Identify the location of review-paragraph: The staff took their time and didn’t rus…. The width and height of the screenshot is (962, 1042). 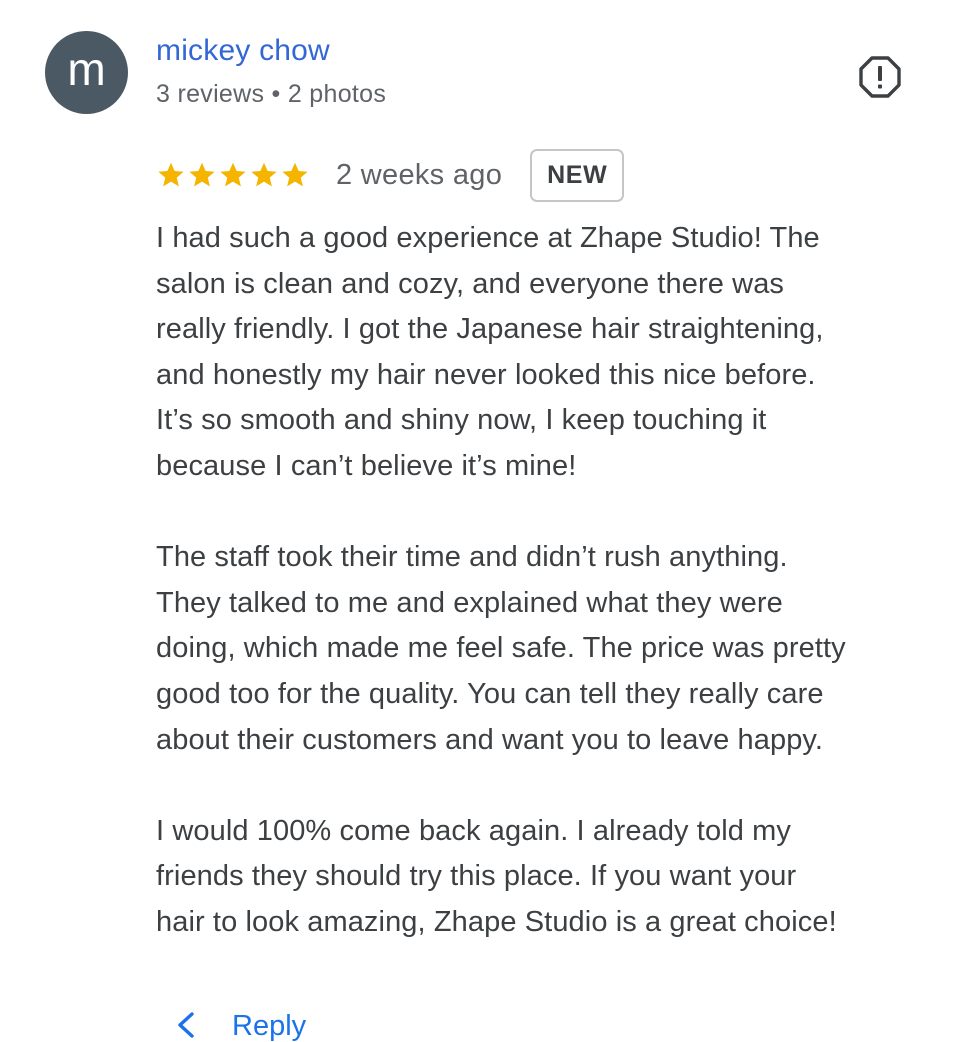
(501, 648).